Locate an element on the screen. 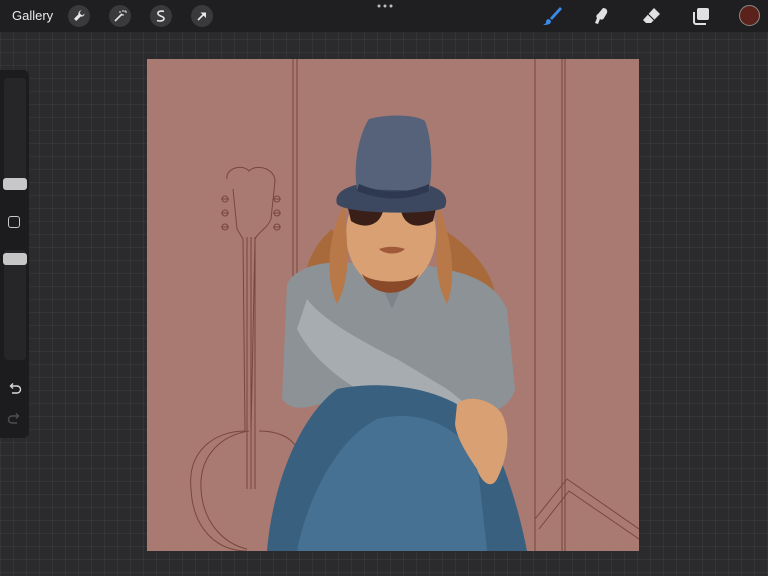 Image resolution: width=768 pixels, height=576 pixels. brush-size-slider is located at coordinates (15, 134).